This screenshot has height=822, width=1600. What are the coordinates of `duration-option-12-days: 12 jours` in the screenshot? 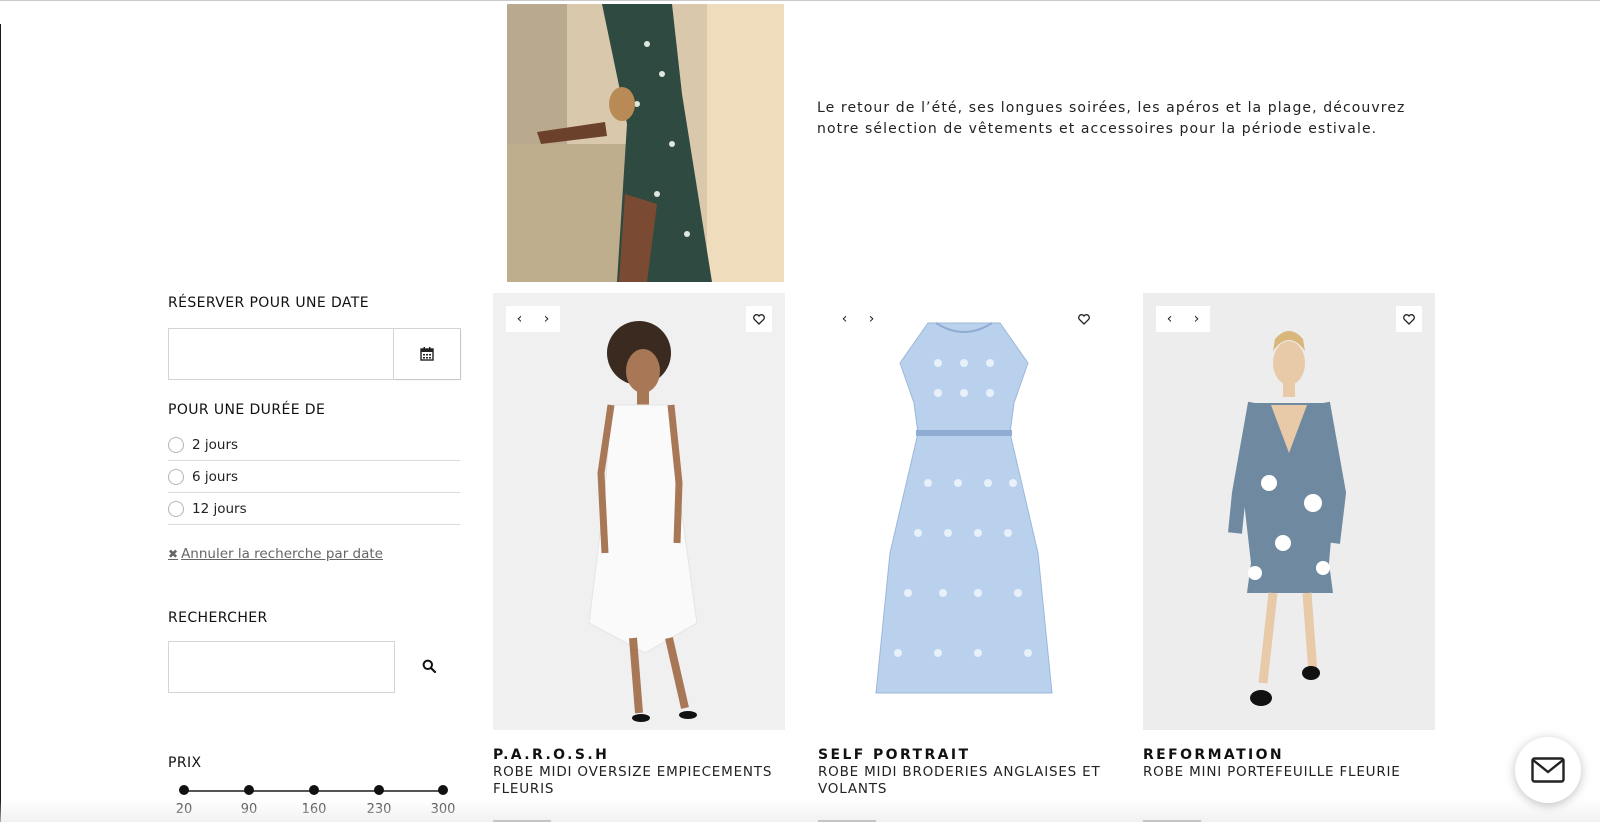 It's located at (314, 509).